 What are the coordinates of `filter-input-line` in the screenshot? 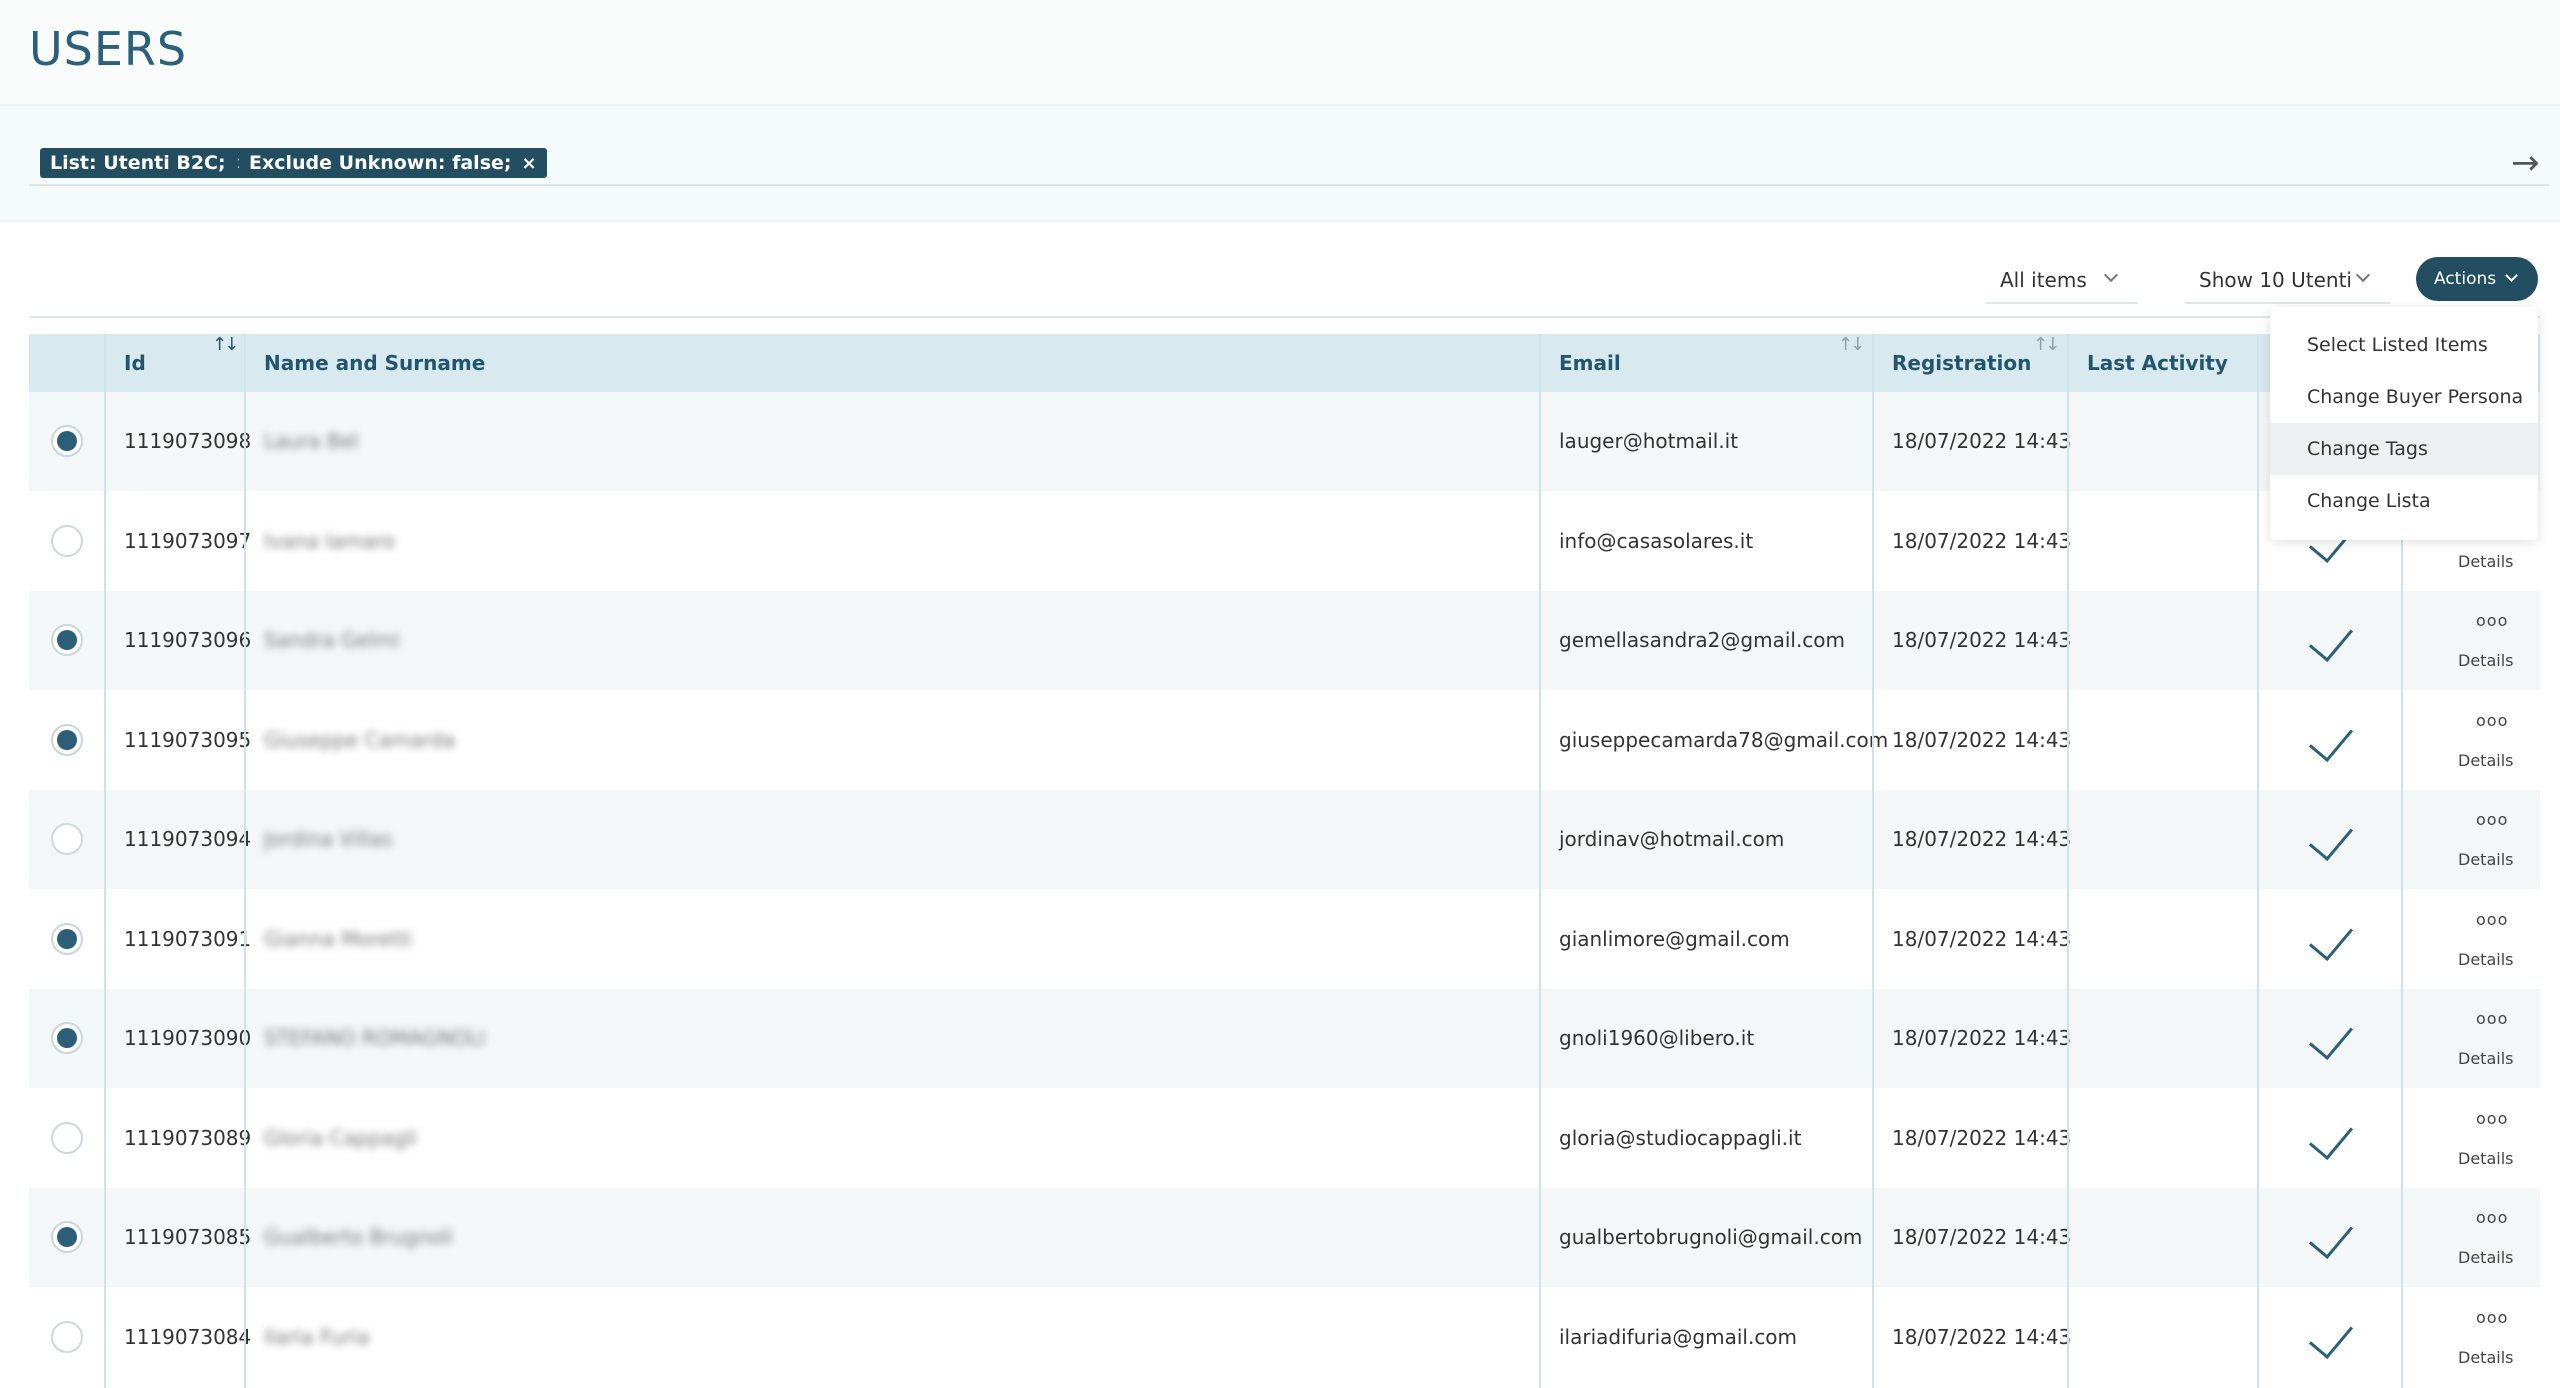 It's located at (1289, 185).